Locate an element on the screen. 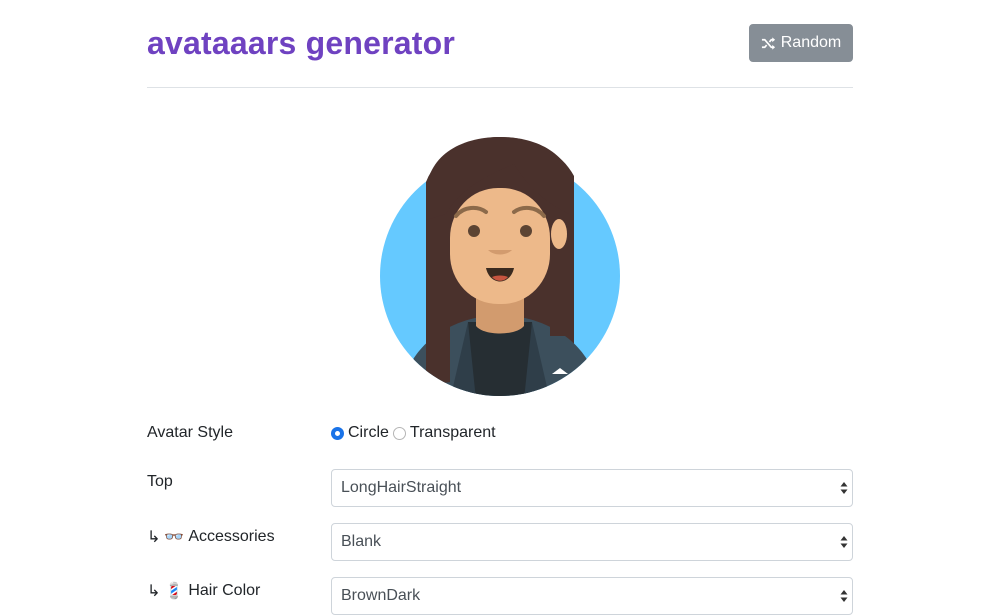  hair-color-row: ↳ 💈 Hair Color BrownDark is located at coordinates (500, 596).